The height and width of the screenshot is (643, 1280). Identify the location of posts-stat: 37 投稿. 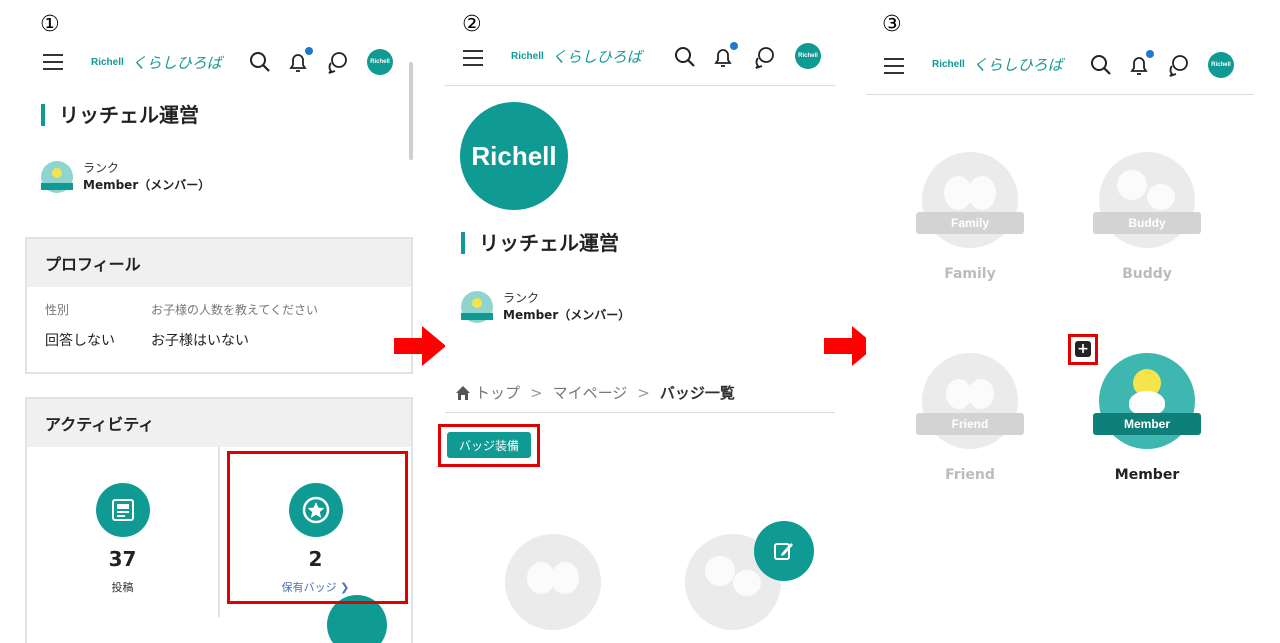
(122, 532).